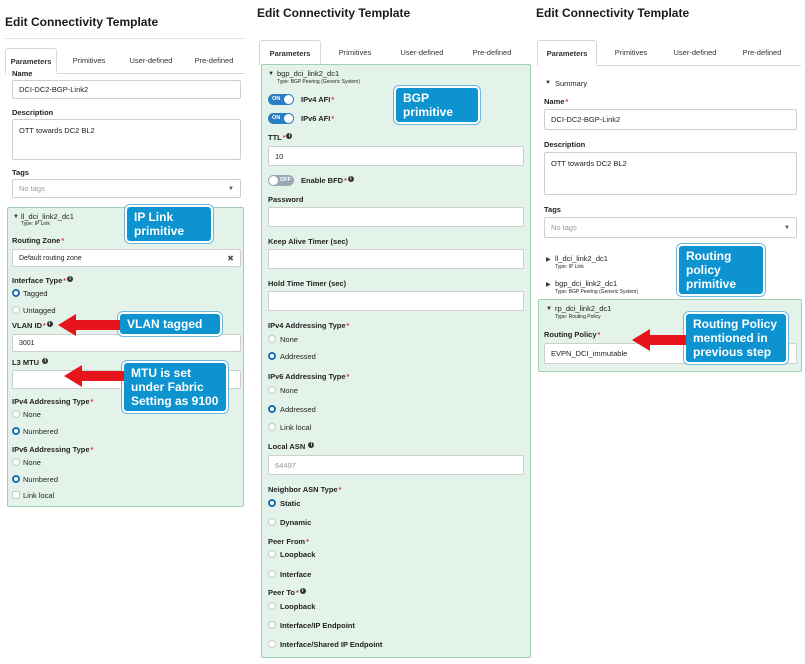 This screenshot has width=805, height=664. Describe the element at coordinates (39, 495) in the screenshot. I see `link-local-label: Link local` at that location.